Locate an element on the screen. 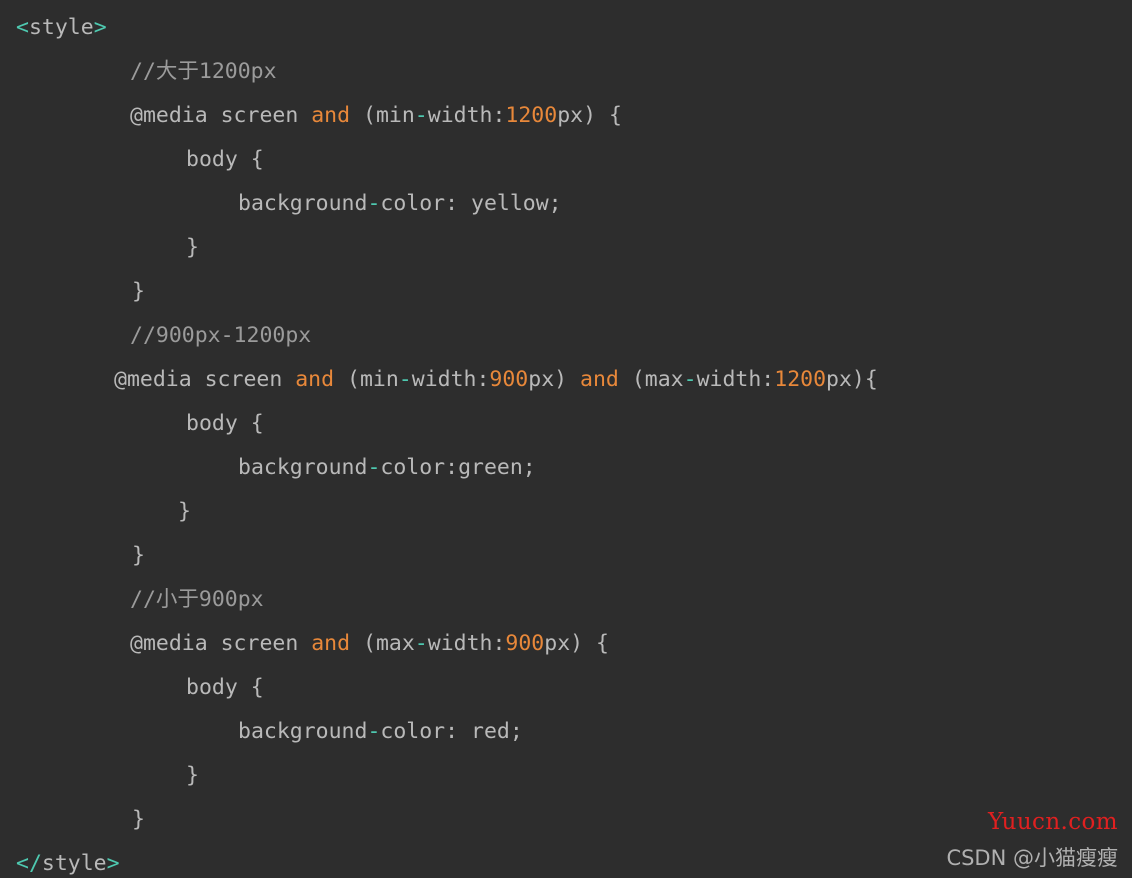  code-line: //小于900px is located at coordinates (566, 600).